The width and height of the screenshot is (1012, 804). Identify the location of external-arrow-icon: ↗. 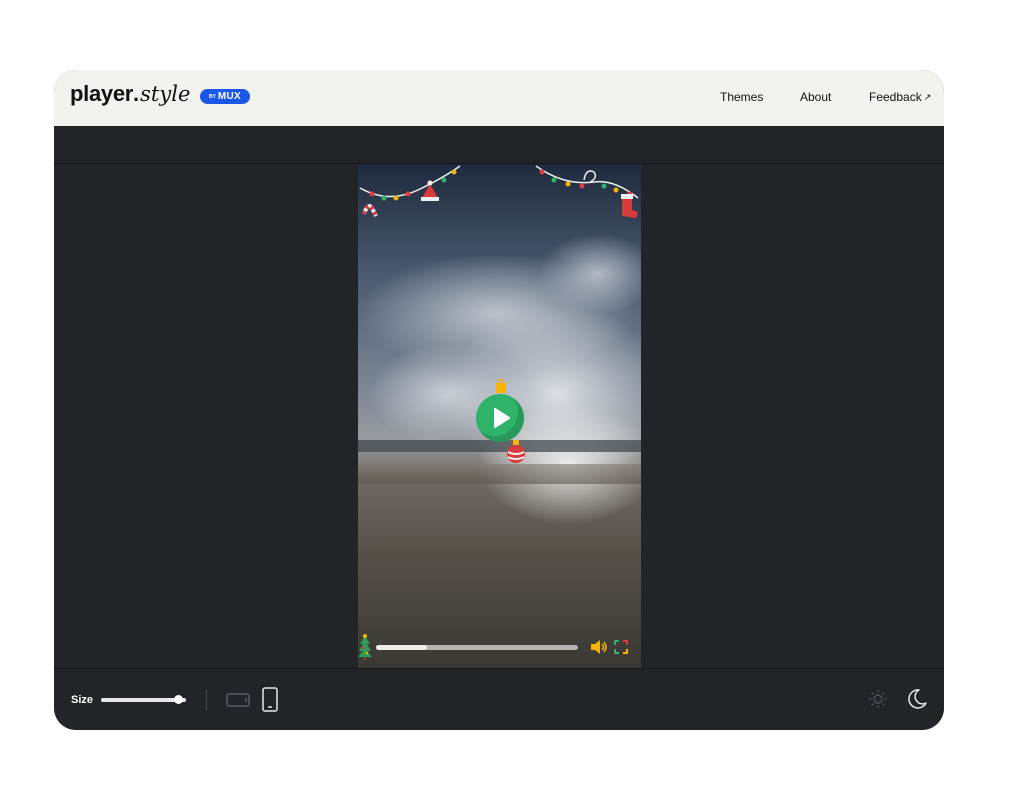
(927, 97).